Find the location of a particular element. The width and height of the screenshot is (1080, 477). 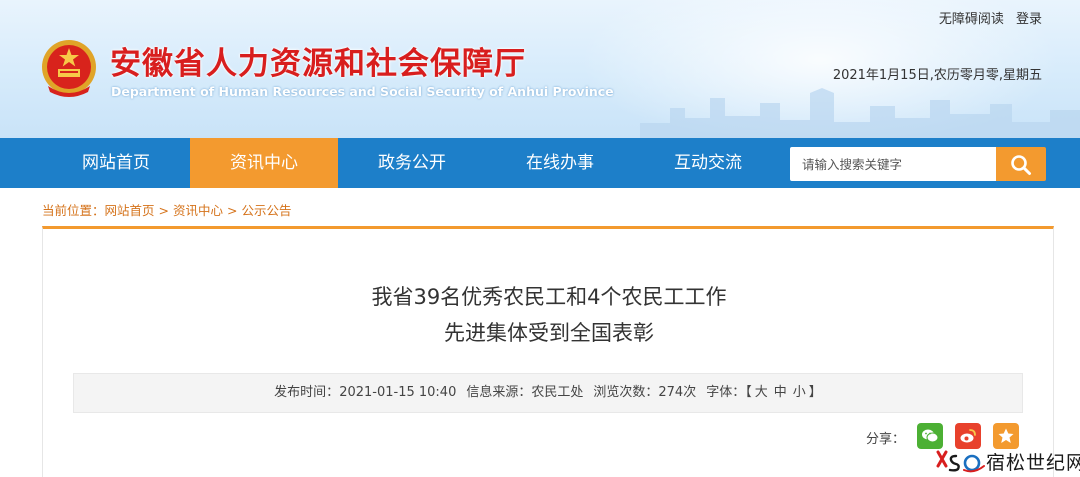

breadcrumb-item-news-center: 资讯中心 is located at coordinates (198, 210).